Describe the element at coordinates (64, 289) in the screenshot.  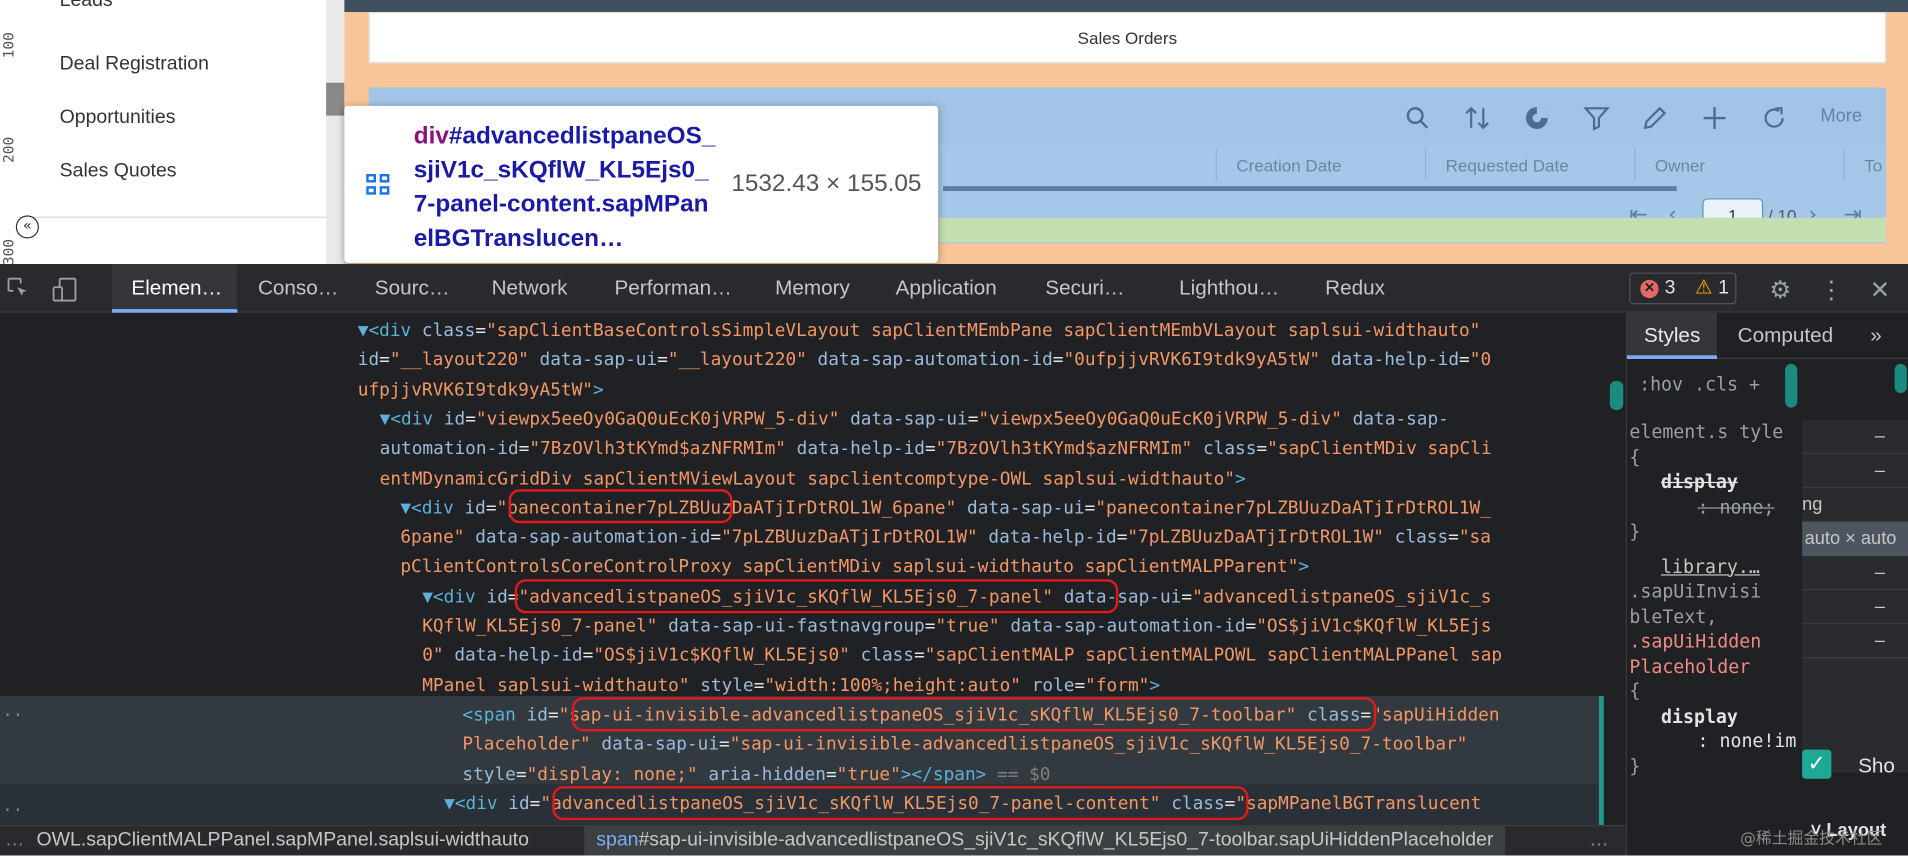
I see `device-toolbar-icon` at that location.